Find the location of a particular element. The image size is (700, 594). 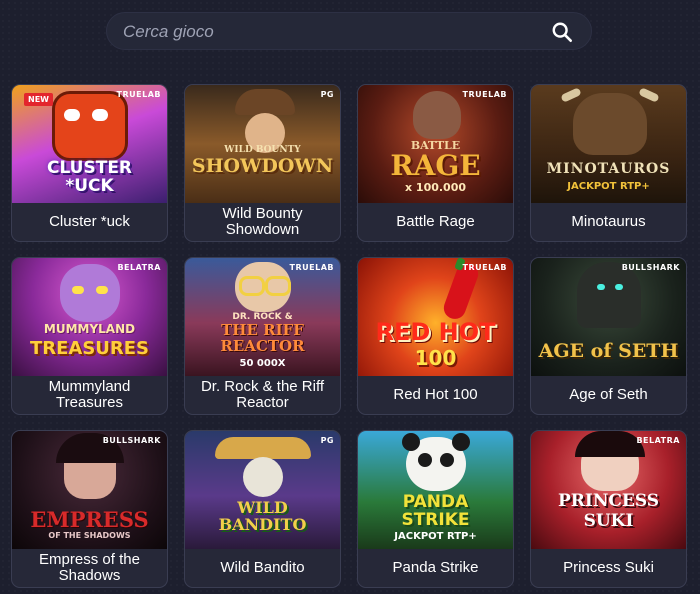

game-thumbnail: RED HOT 100 TRUELAB is located at coordinates (435, 317).